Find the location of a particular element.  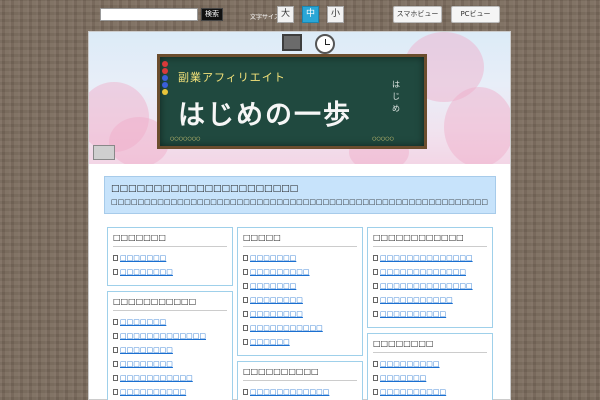

widget-title: □□□□□□□□ is located at coordinates (430, 346).